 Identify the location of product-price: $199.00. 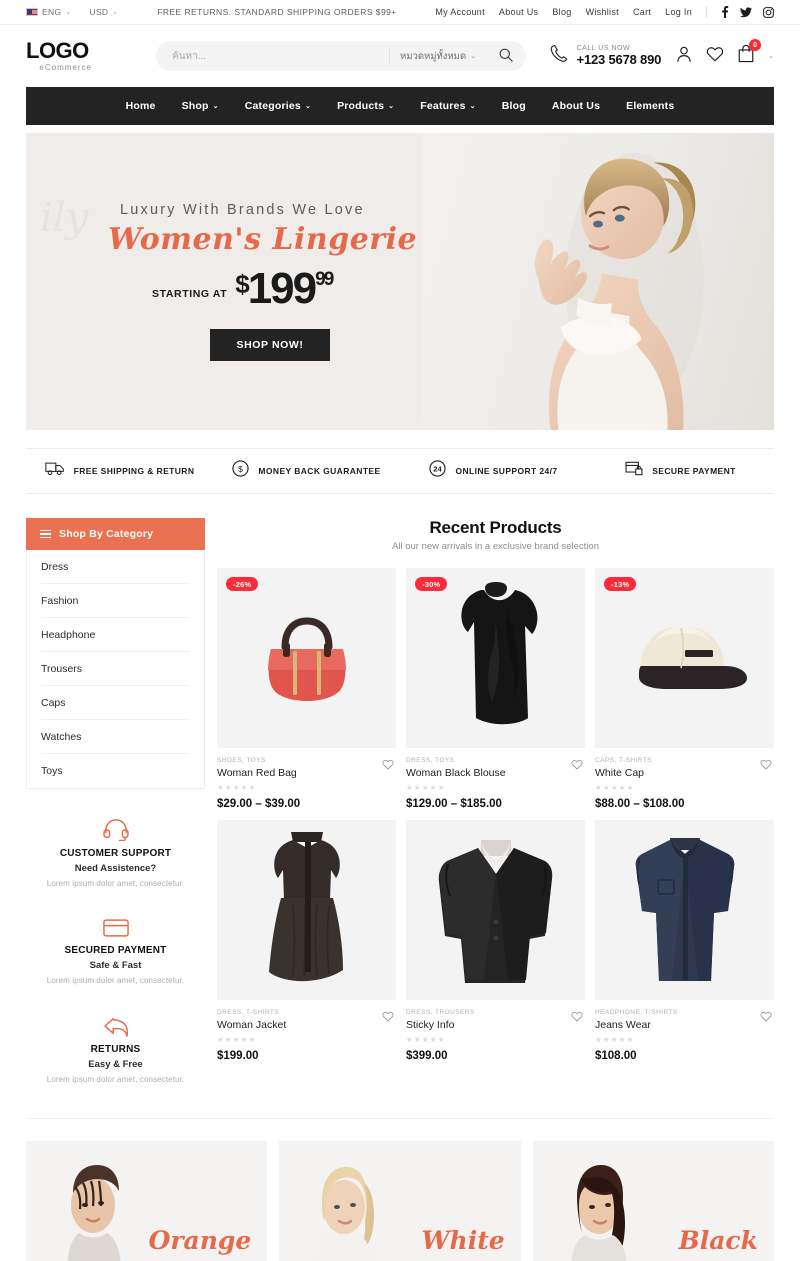
(238, 1056).